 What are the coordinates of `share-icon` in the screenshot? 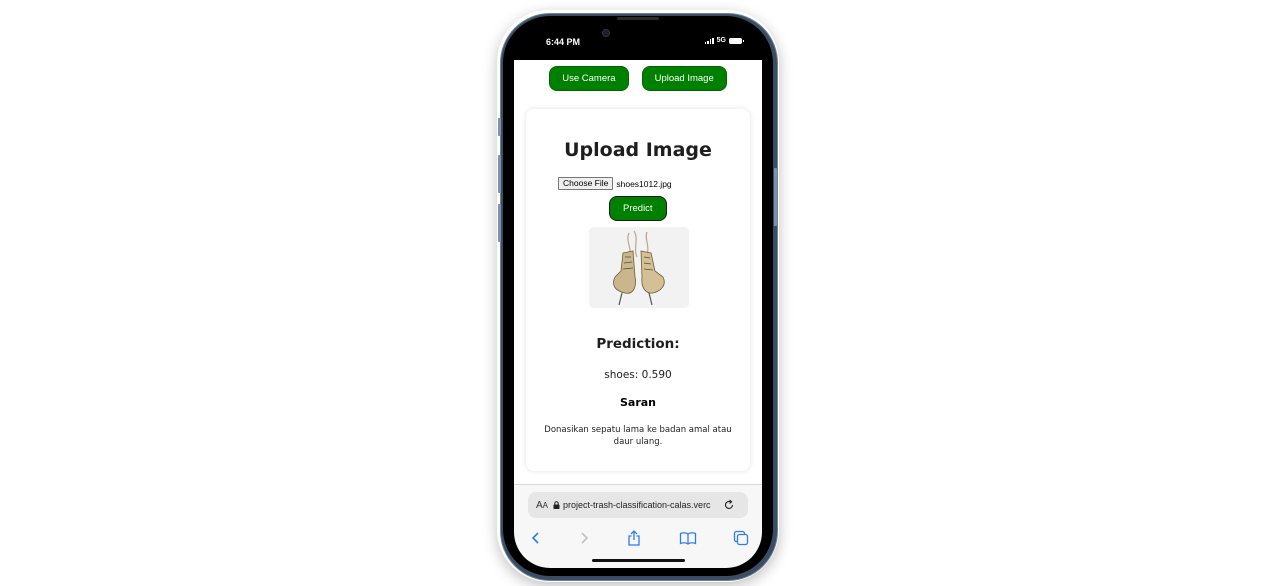 It's located at (634, 538).